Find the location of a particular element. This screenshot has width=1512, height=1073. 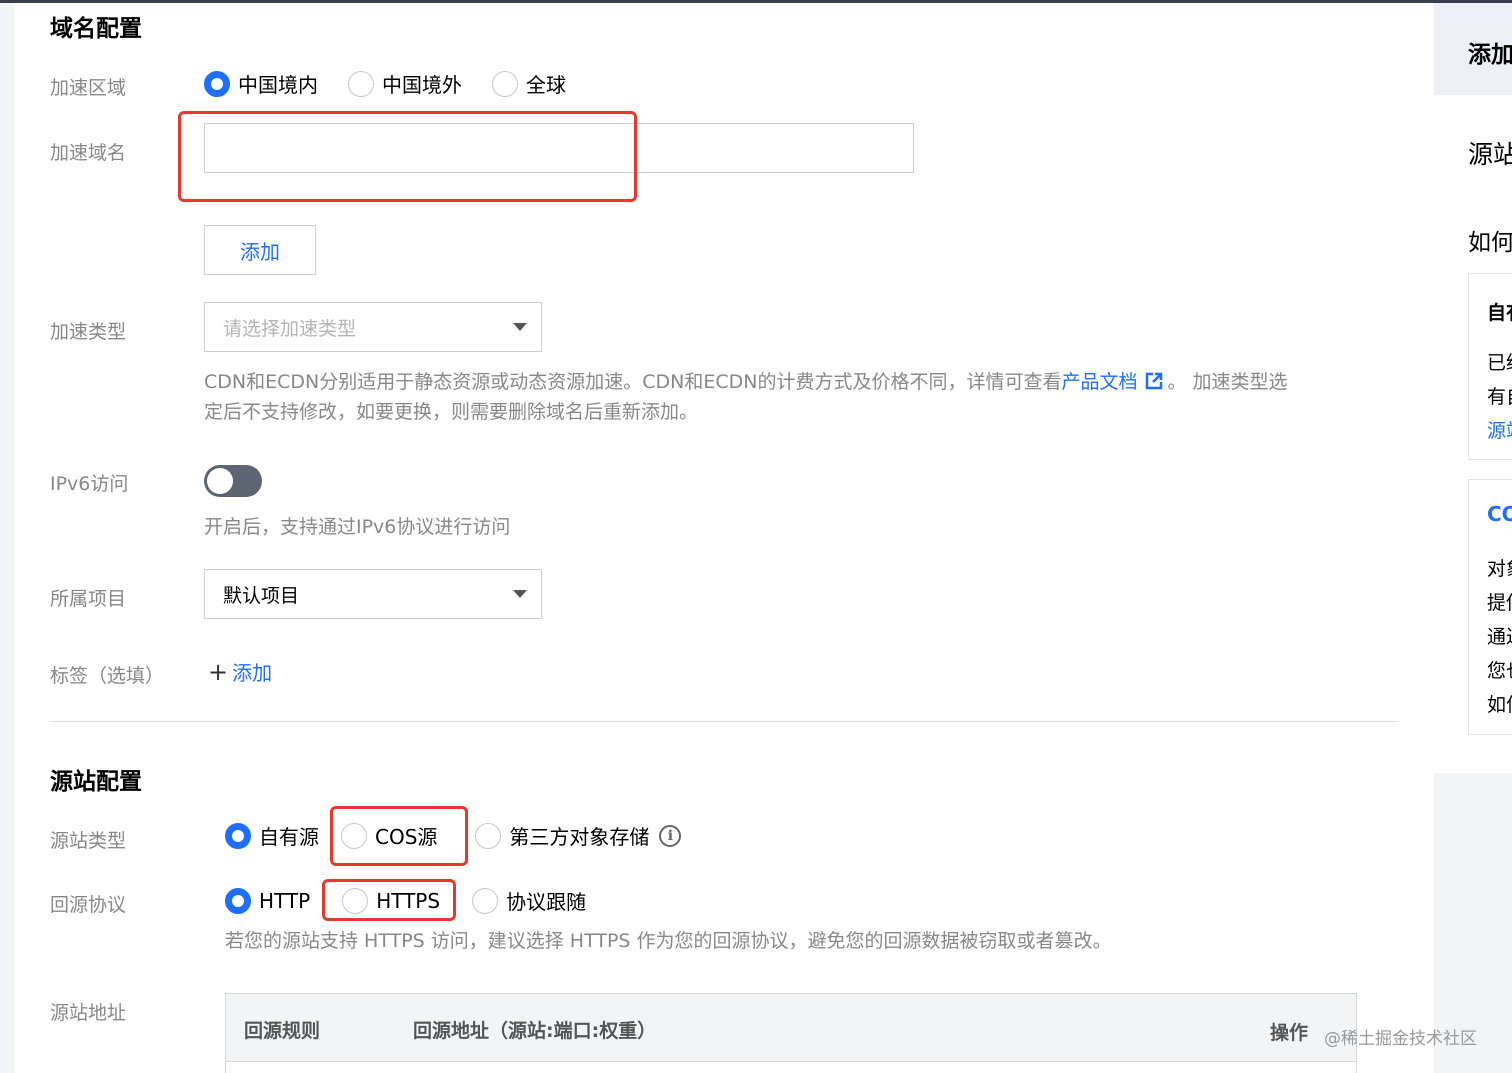

ipv6-label: IPv6访问 is located at coordinates (89, 484).